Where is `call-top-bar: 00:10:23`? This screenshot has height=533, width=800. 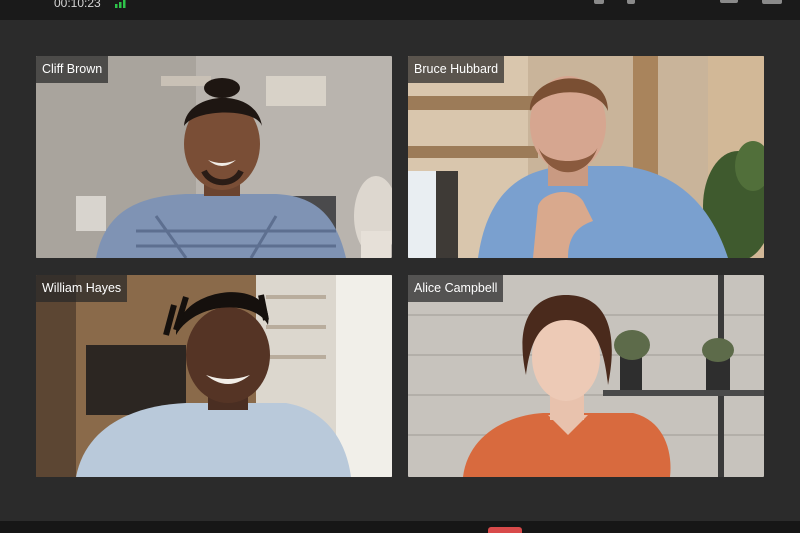 call-top-bar: 00:10:23 is located at coordinates (400, 10).